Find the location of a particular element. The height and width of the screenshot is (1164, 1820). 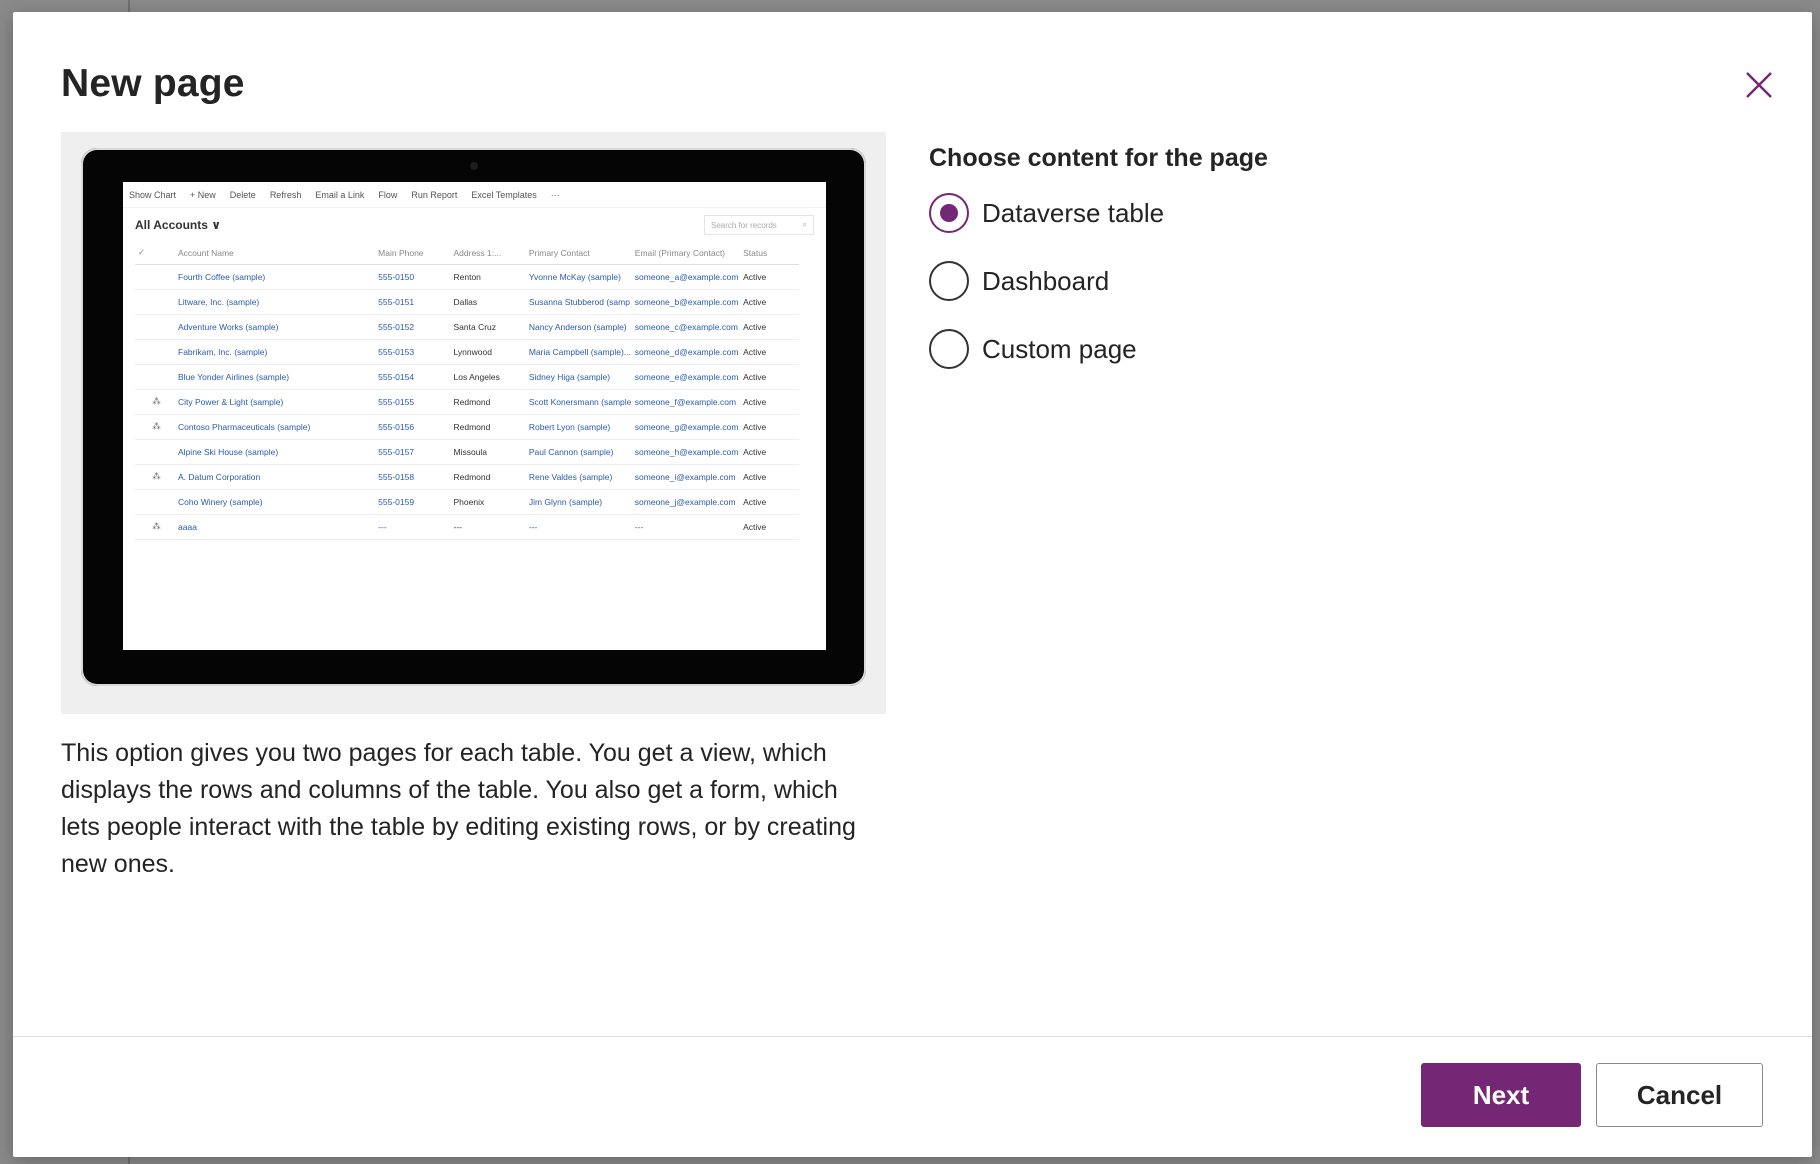

search-icon: ⌕ is located at coordinates (804, 224).